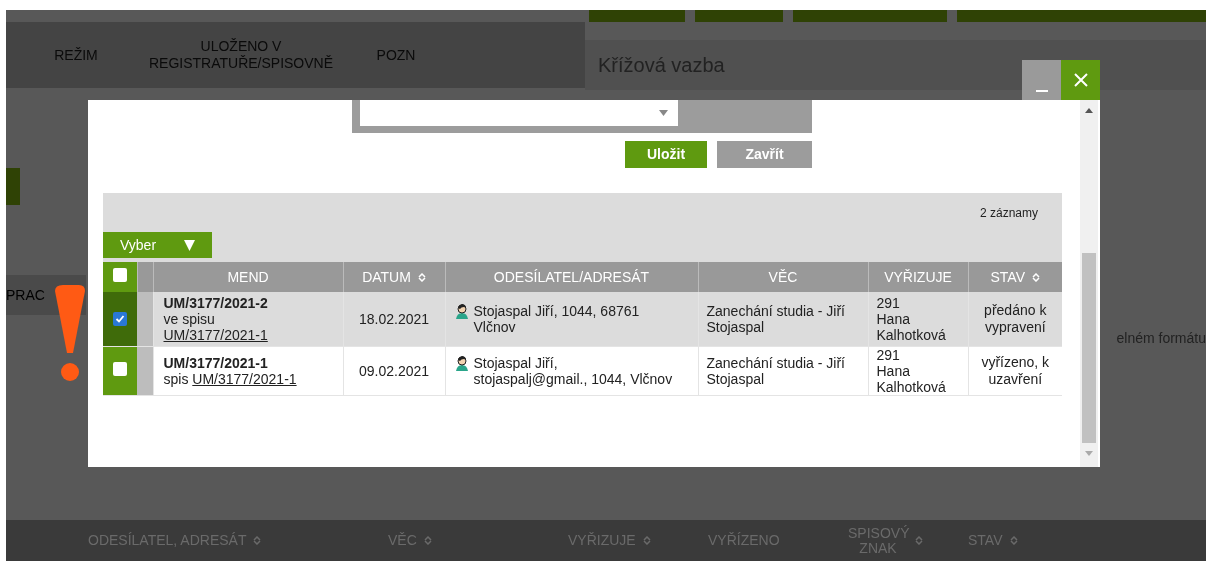 The width and height of the screenshot is (1206, 561). Describe the element at coordinates (394, 370) in the screenshot. I see `date-text: 09.02.2021` at that location.